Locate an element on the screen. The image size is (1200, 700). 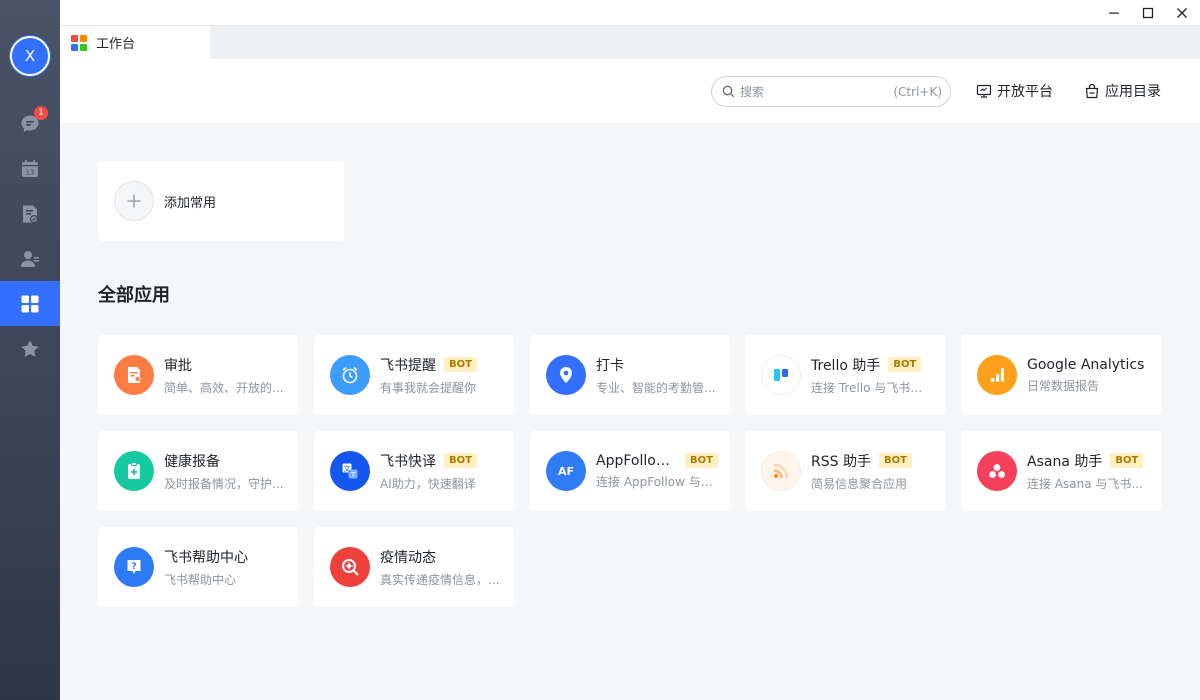
search-shortcut: (Ctrl+K) is located at coordinates (917, 91).